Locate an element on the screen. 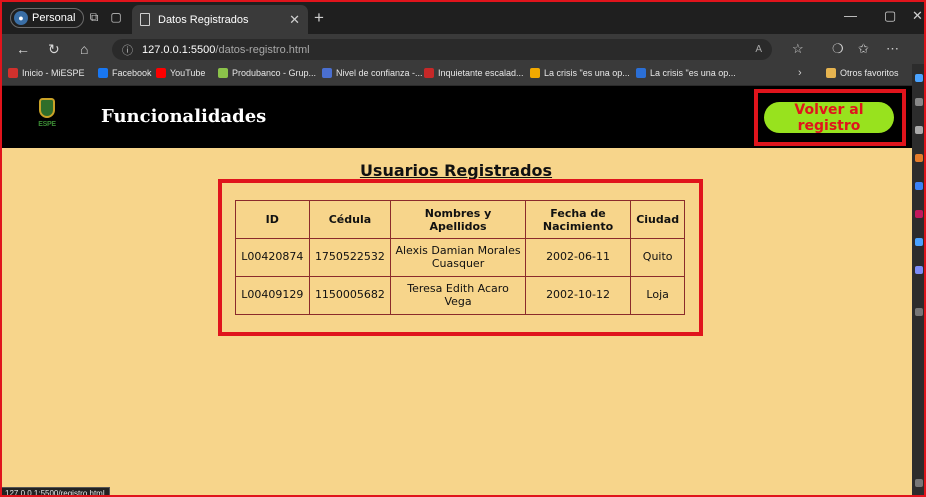 The image size is (926, 497). settings-gear-icon is located at coordinates (919, 483).